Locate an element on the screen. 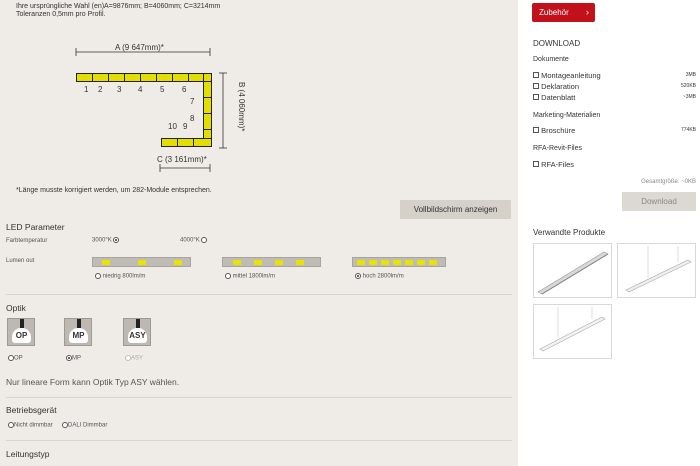  driver-option-label: Nicht dimmbar is located at coordinates (33, 425).